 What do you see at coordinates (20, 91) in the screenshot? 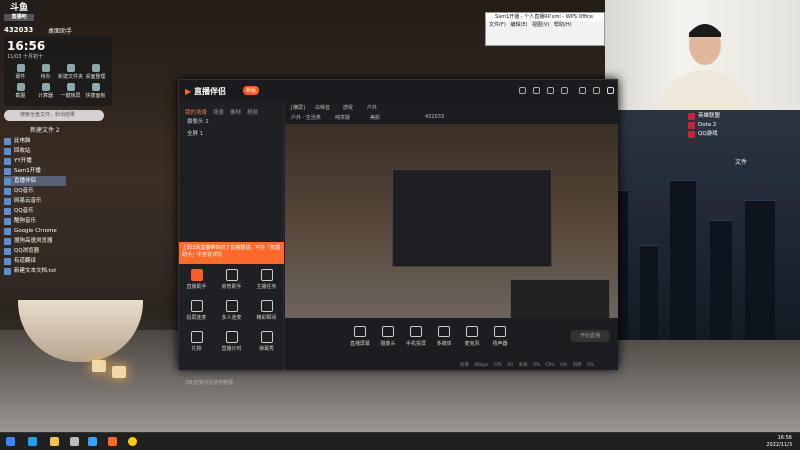
I see `widget-item: 截图` at bounding box center [20, 91].